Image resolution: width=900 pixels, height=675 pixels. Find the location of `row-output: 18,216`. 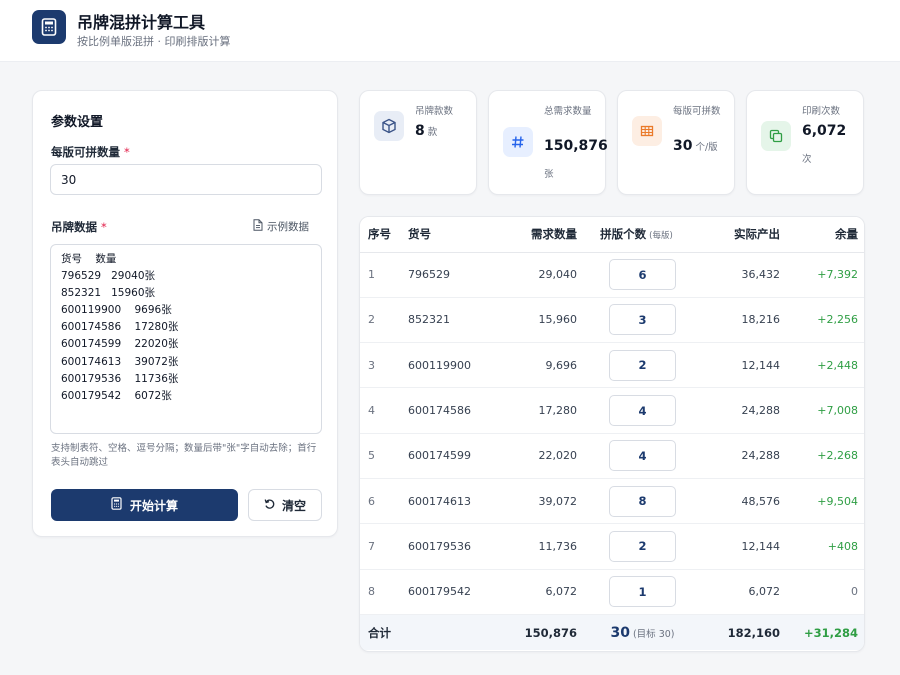

row-output: 18,216 is located at coordinates (738, 320).